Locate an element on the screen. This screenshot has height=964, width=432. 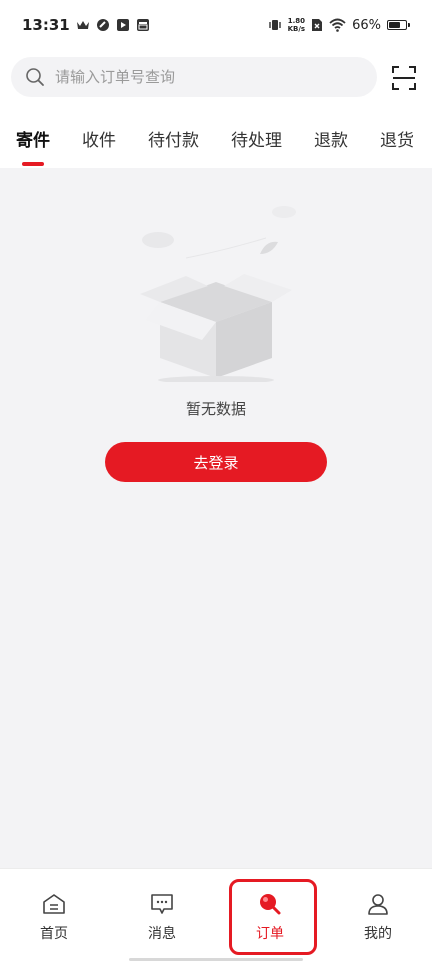
search-box is located at coordinates (194, 77).